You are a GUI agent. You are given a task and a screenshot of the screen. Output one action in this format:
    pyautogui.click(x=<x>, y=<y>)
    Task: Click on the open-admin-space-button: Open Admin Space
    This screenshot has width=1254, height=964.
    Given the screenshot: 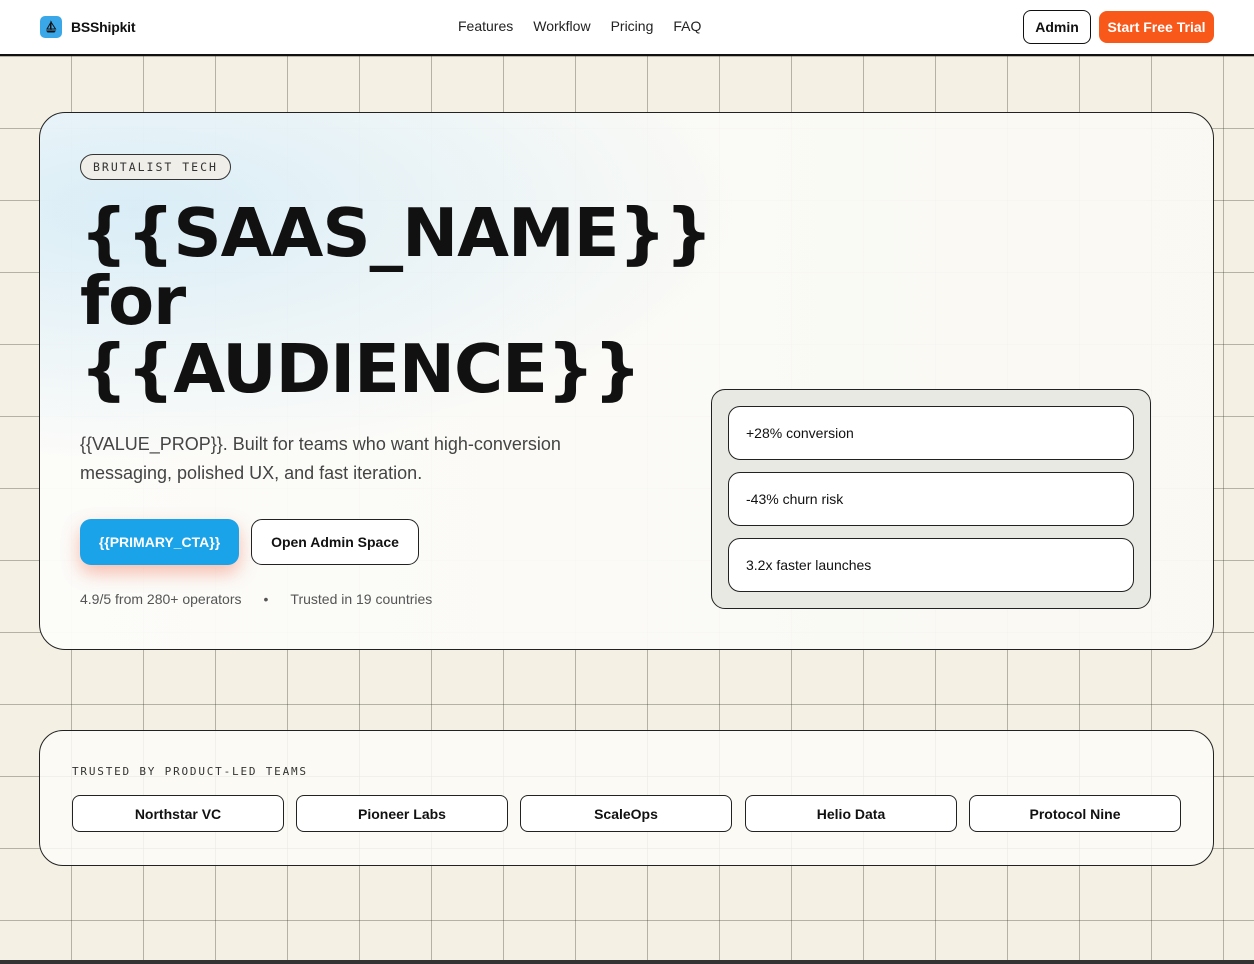 What is the action you would take?
    pyautogui.click(x=335, y=542)
    